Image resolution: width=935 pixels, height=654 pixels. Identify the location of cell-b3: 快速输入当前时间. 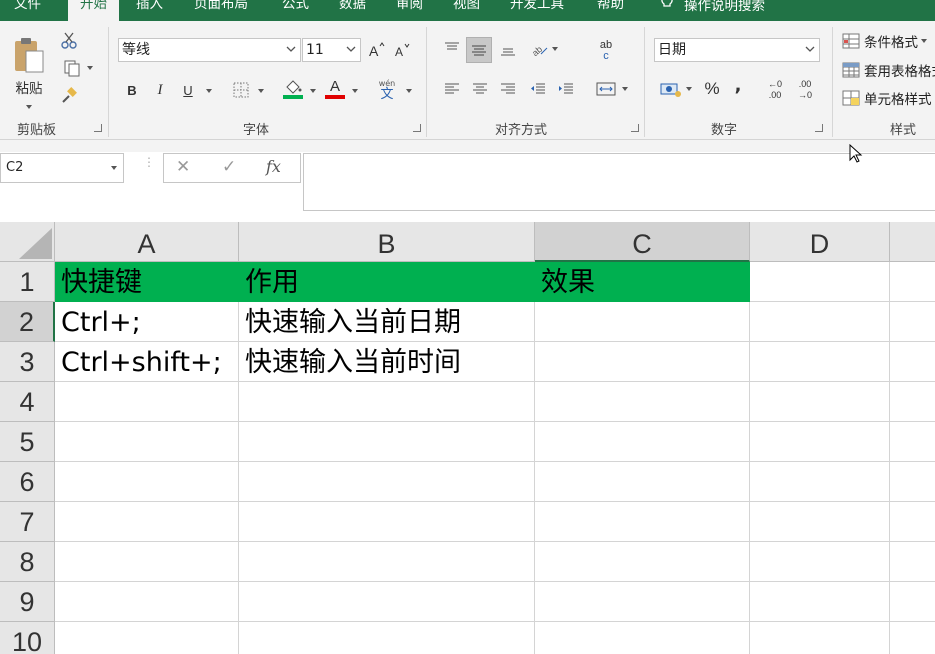
(387, 362).